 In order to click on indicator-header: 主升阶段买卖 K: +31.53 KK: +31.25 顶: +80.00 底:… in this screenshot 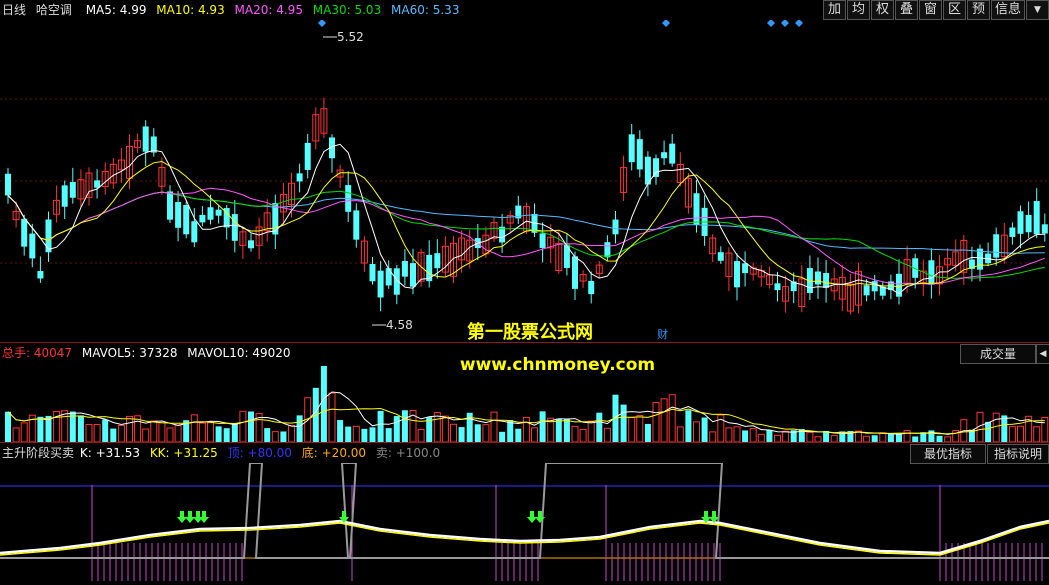, I will do `click(223, 453)`.